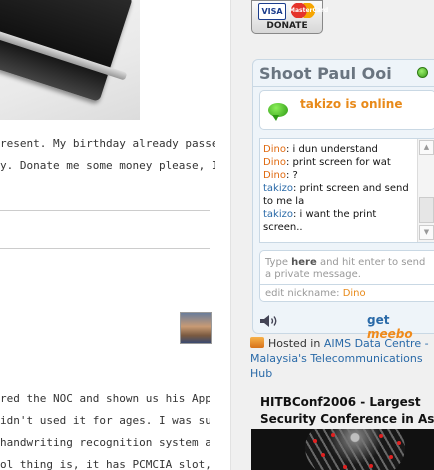 The width and height of the screenshot is (434, 470). I want to click on nickname-value: Dino, so click(354, 293).